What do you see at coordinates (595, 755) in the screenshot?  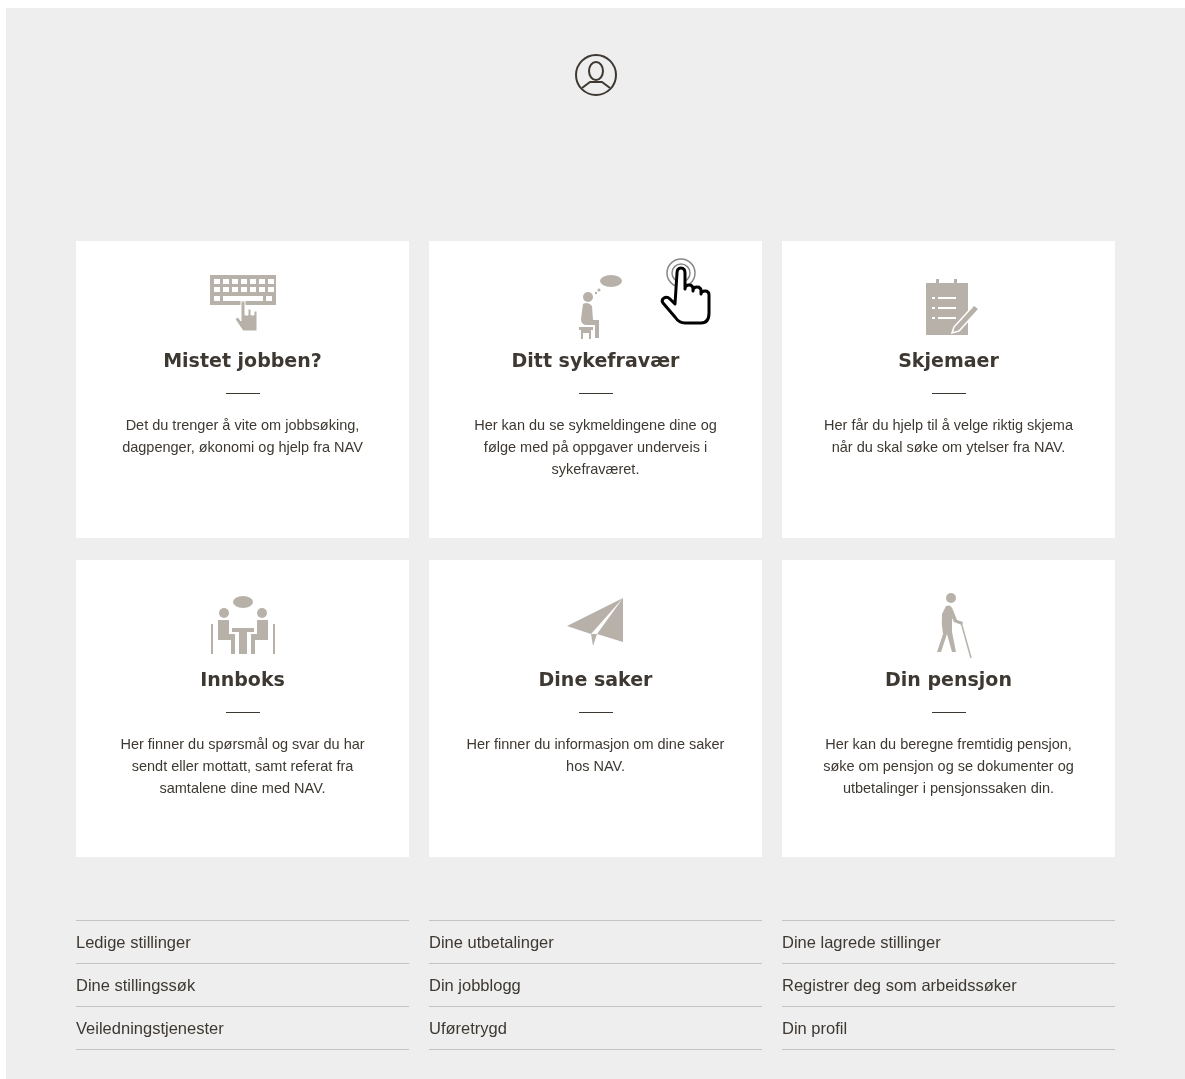 I see `card-description: Her finner du informasjon om dine saker hos NAV.` at bounding box center [595, 755].